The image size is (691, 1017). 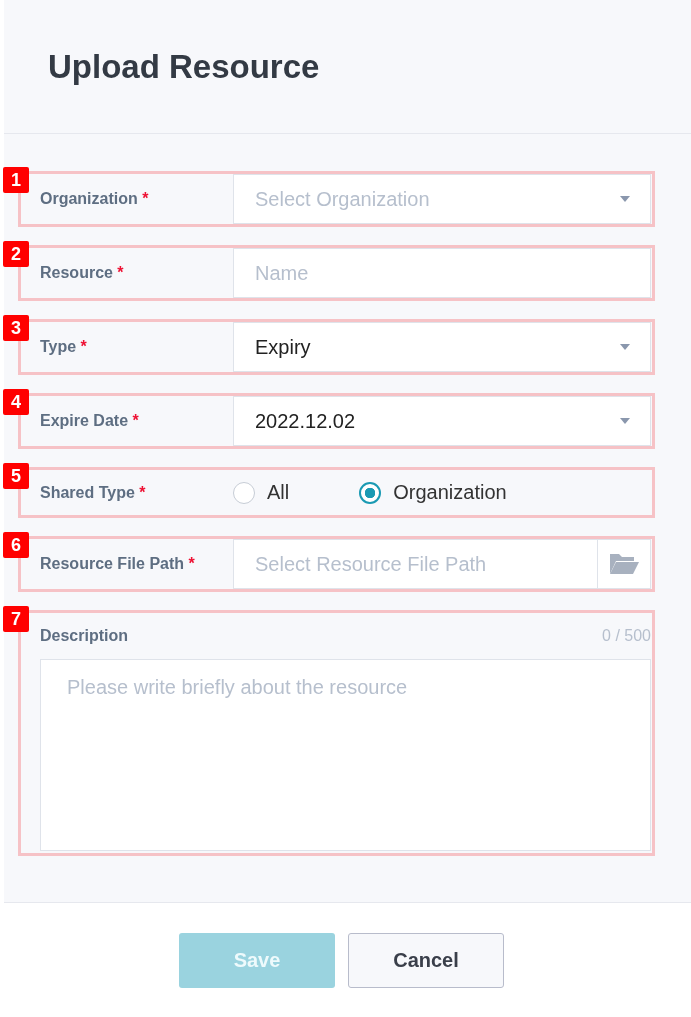 I want to click on callout-number: 1, so click(x=16, y=180).